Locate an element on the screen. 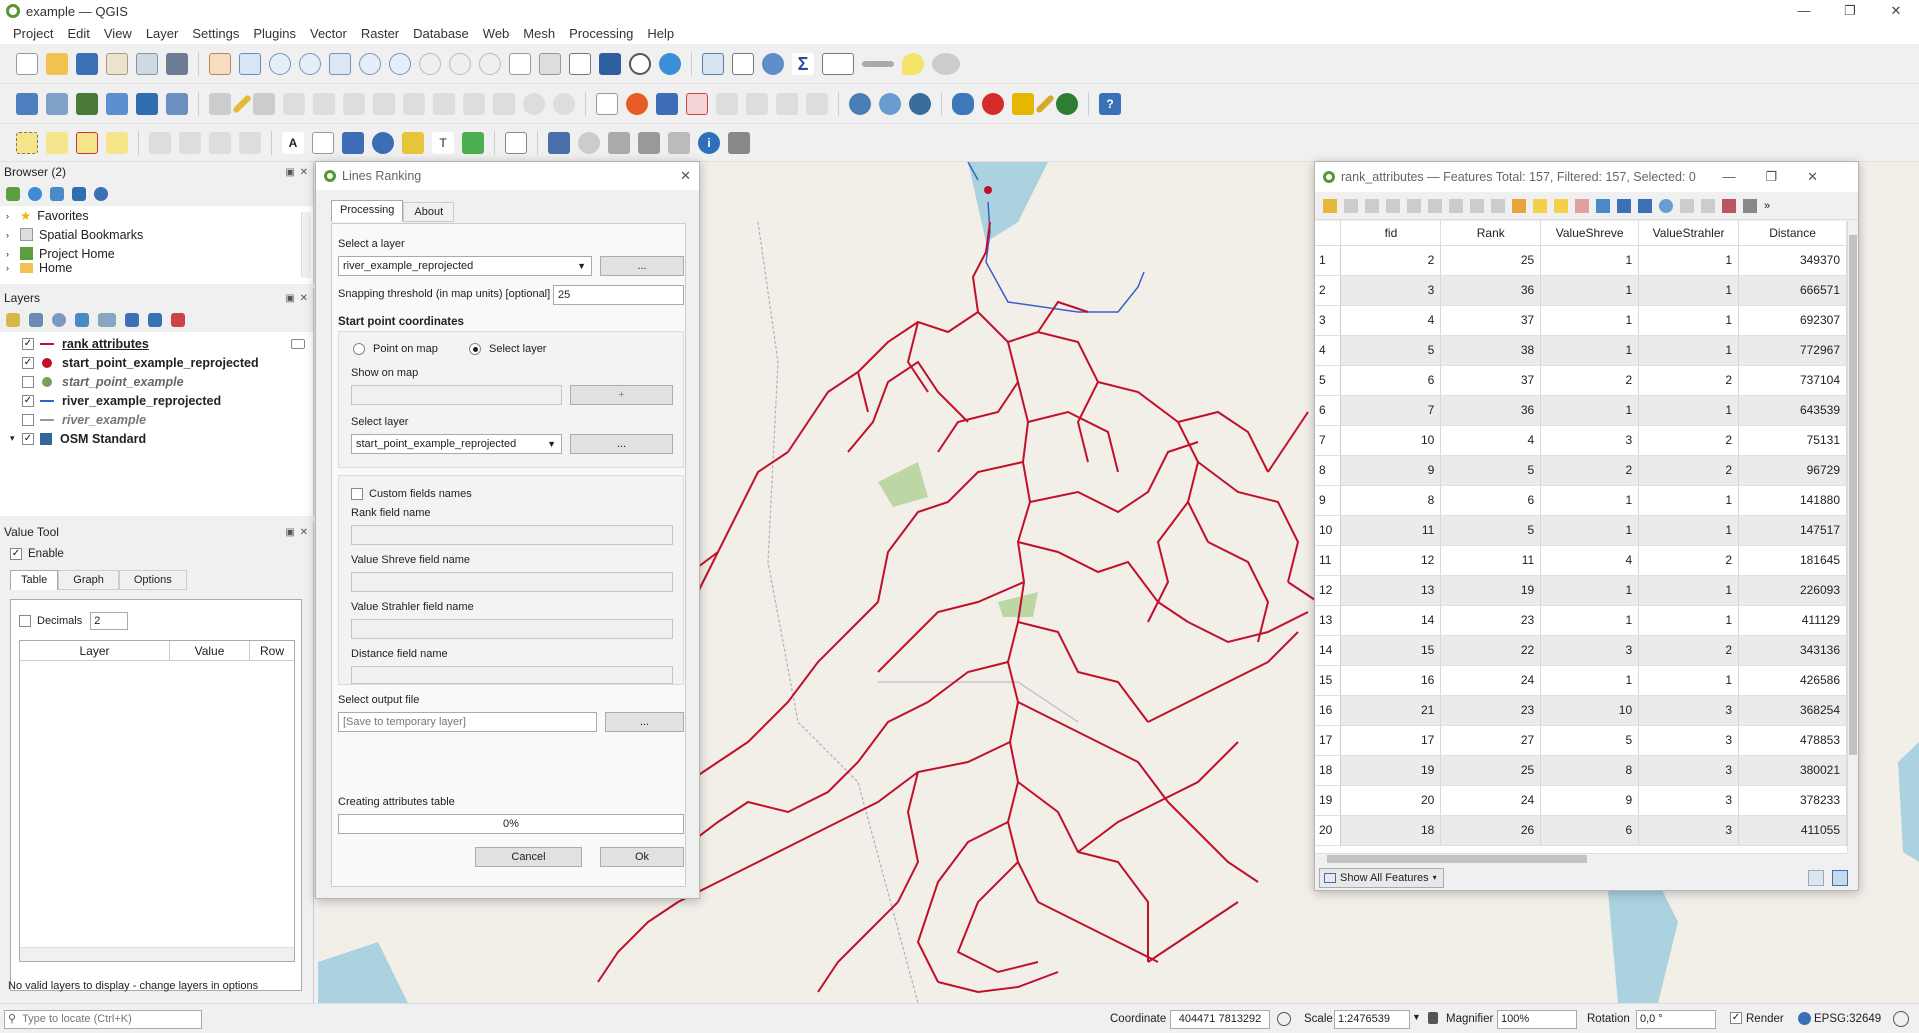 The width and height of the screenshot is (1919, 1033). cell-value-shreve: 6 is located at coordinates (1590, 830).